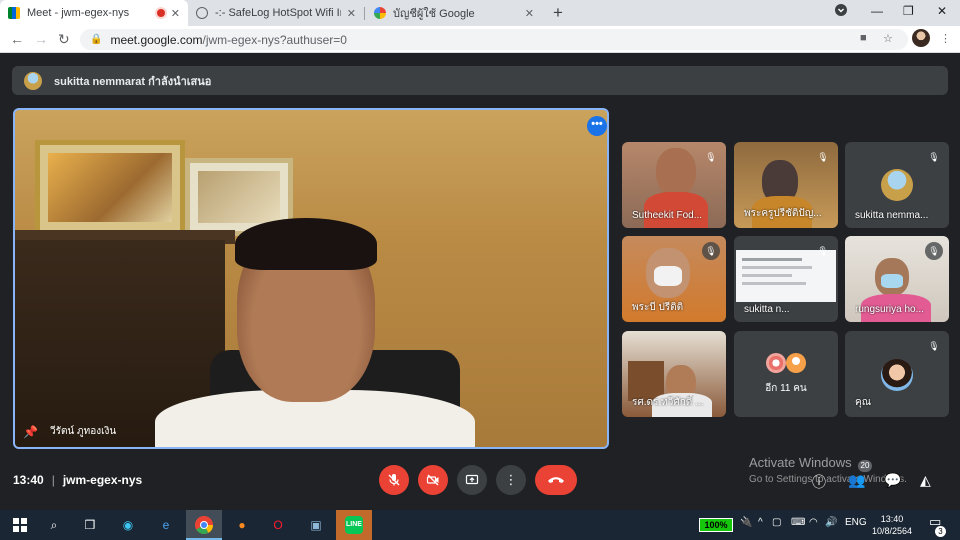  What do you see at coordinates (96, 39) in the screenshot?
I see `lock-icon: 🔒` at bounding box center [96, 39].